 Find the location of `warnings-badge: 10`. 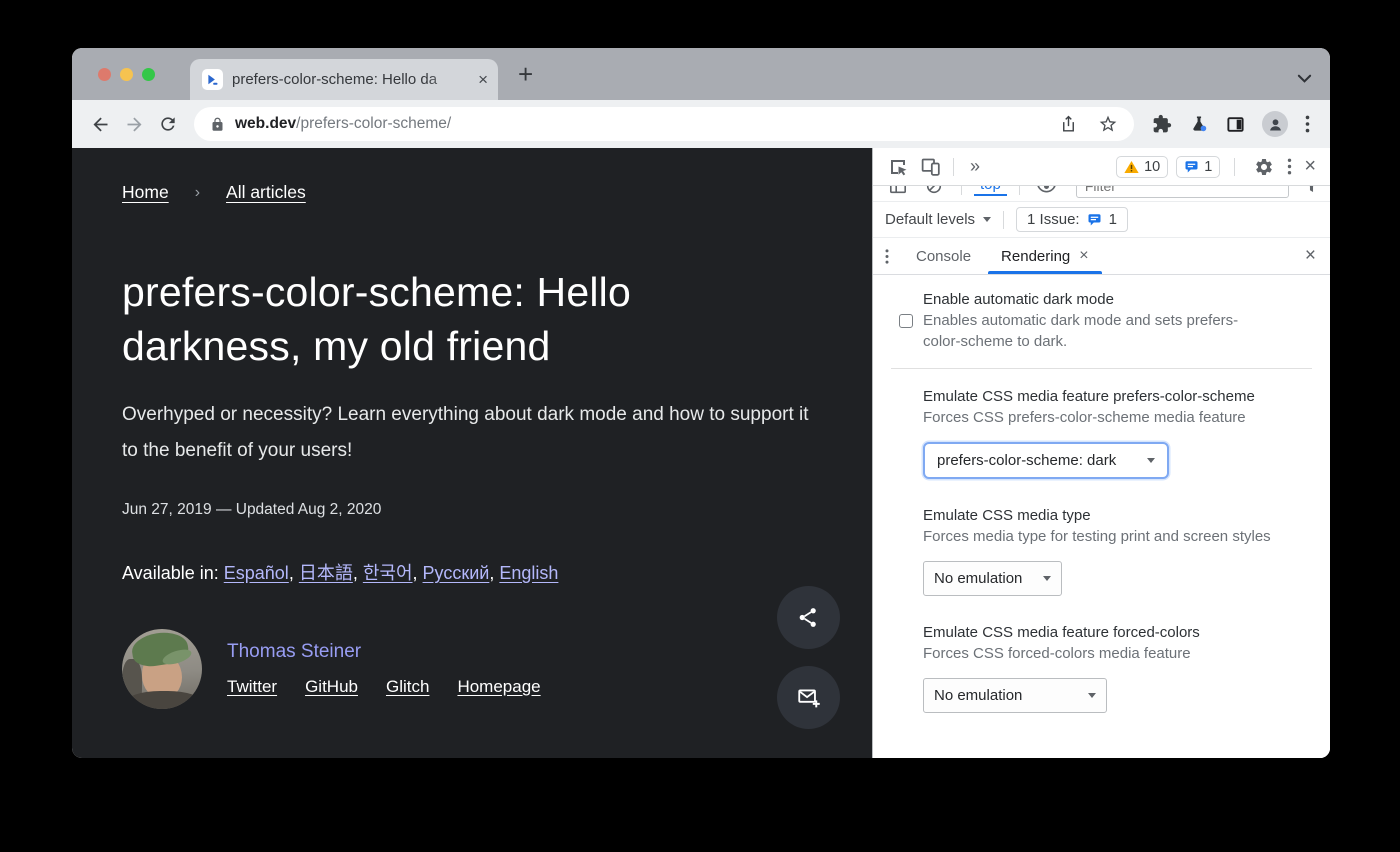

warnings-badge: 10 is located at coordinates (1142, 166).